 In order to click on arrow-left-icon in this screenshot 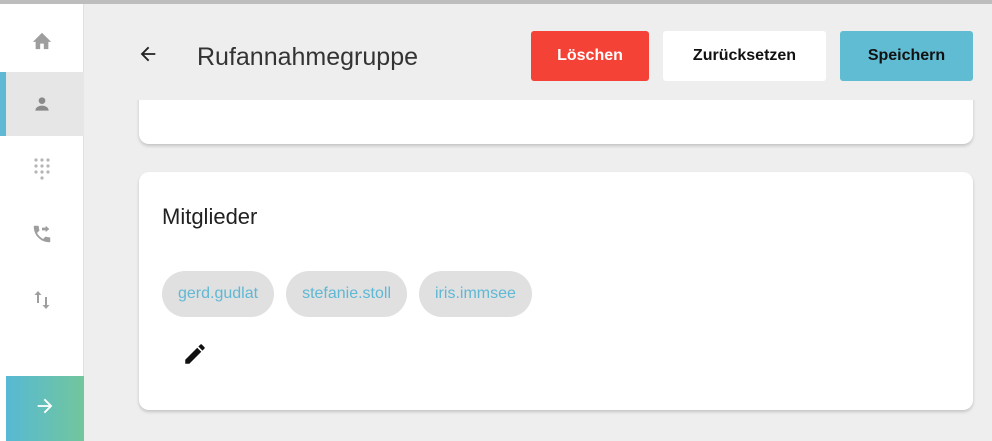, I will do `click(148, 56)`.